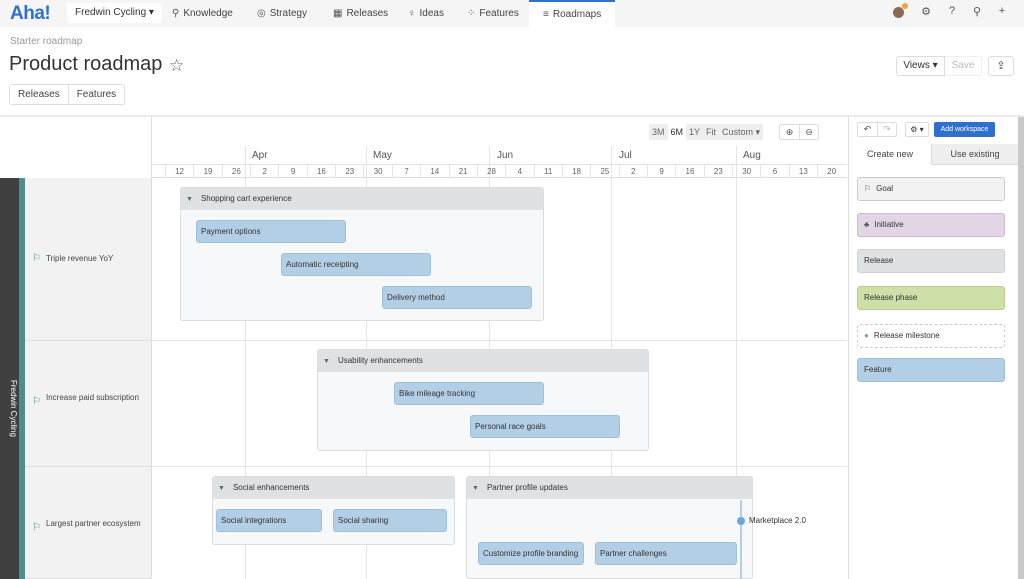 The image size is (1024, 579). I want to click on card-release-milestone: ● Release milestone, so click(931, 336).